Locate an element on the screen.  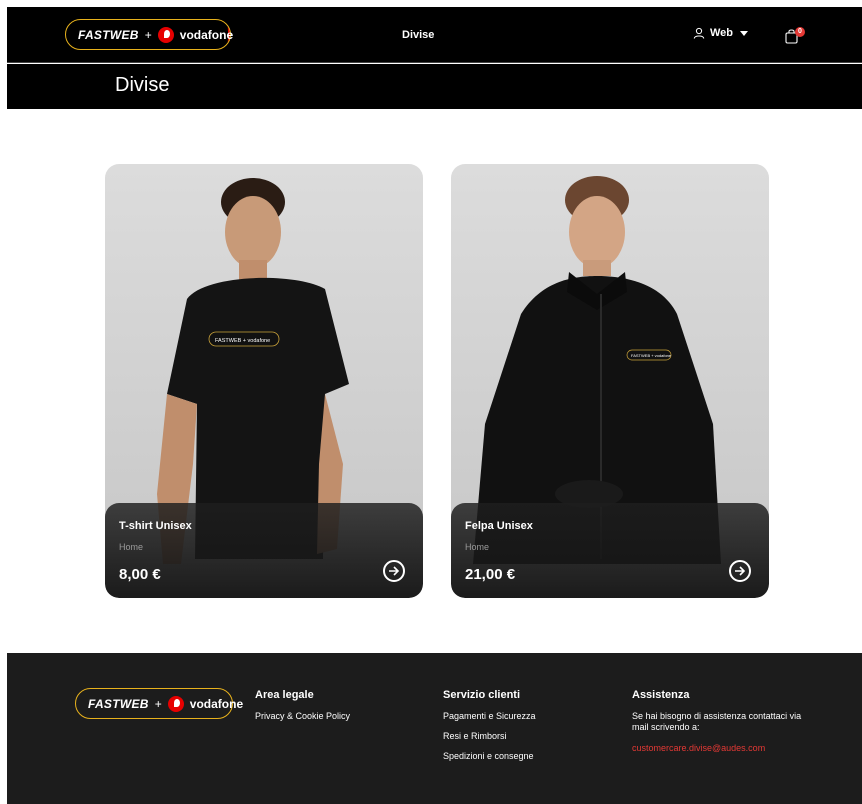
footer-heading-service: Servizio clienti is located at coordinates (482, 695).